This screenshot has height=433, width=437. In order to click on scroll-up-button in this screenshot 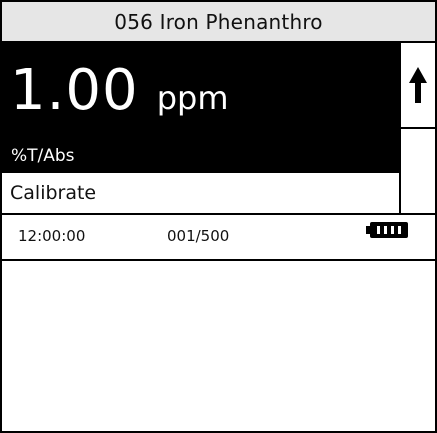, I will do `click(417, 86)`.